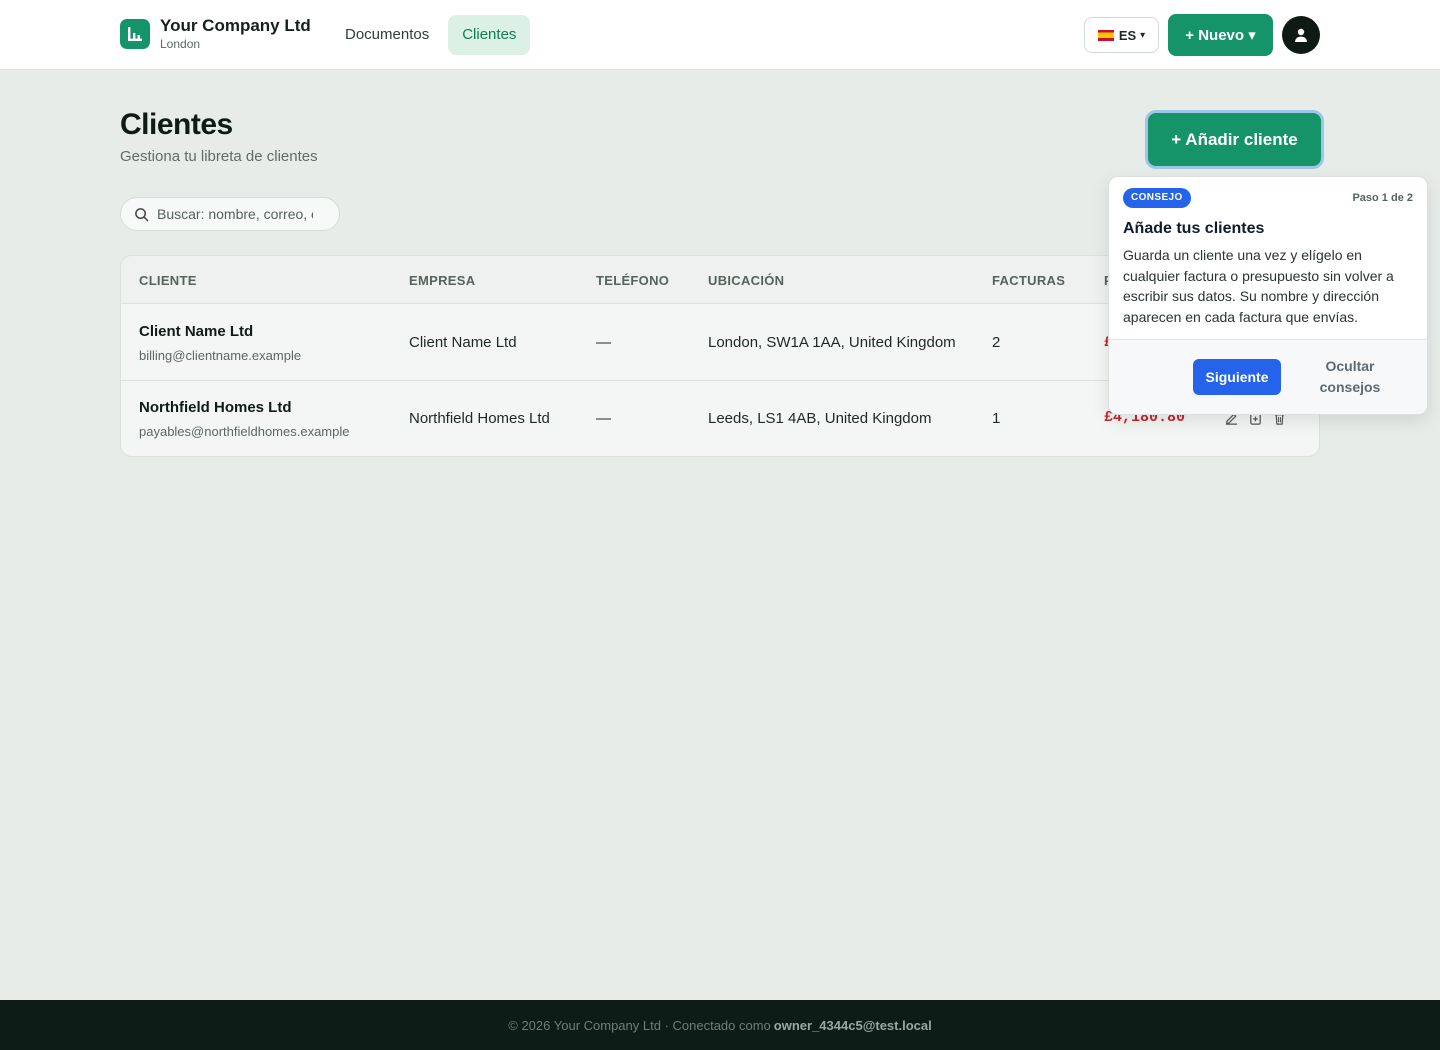  I want to click on brand: Your Company Ltd London, so click(215, 33).